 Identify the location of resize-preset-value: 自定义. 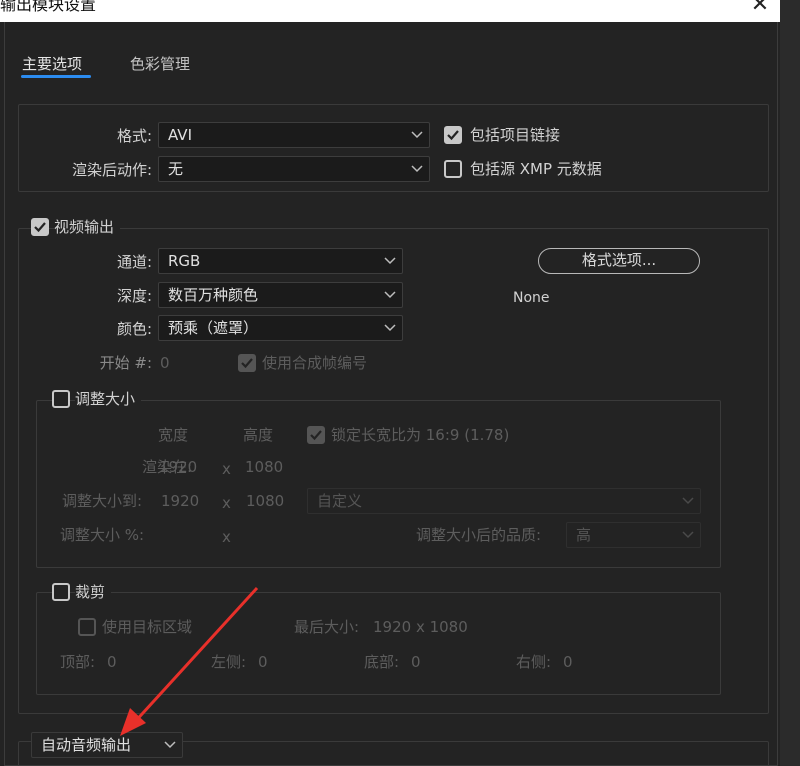
(340, 501).